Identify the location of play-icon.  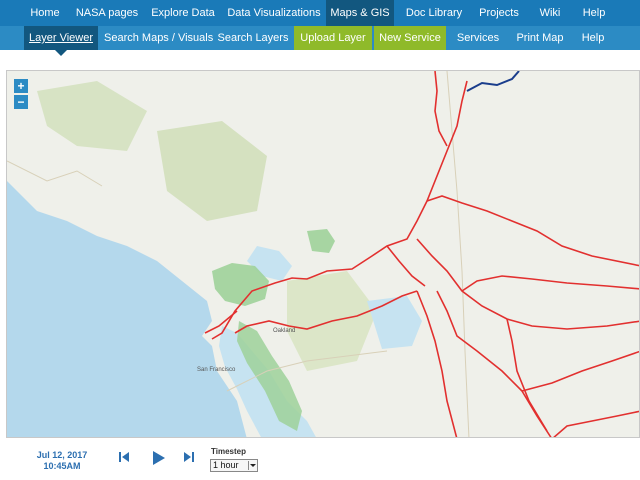
(158, 458).